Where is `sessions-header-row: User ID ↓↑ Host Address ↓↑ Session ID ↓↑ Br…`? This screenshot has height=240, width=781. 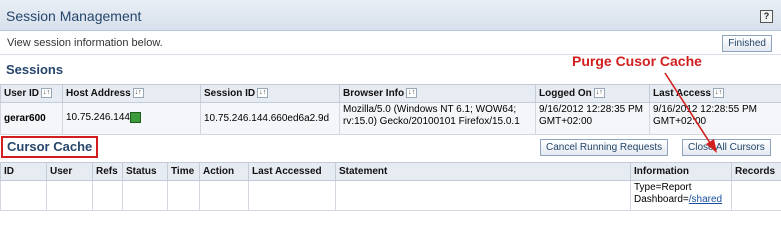
sessions-header-row: User ID ↓↑ Host Address ↓↑ Session ID ↓↑ Br… is located at coordinates (390, 93).